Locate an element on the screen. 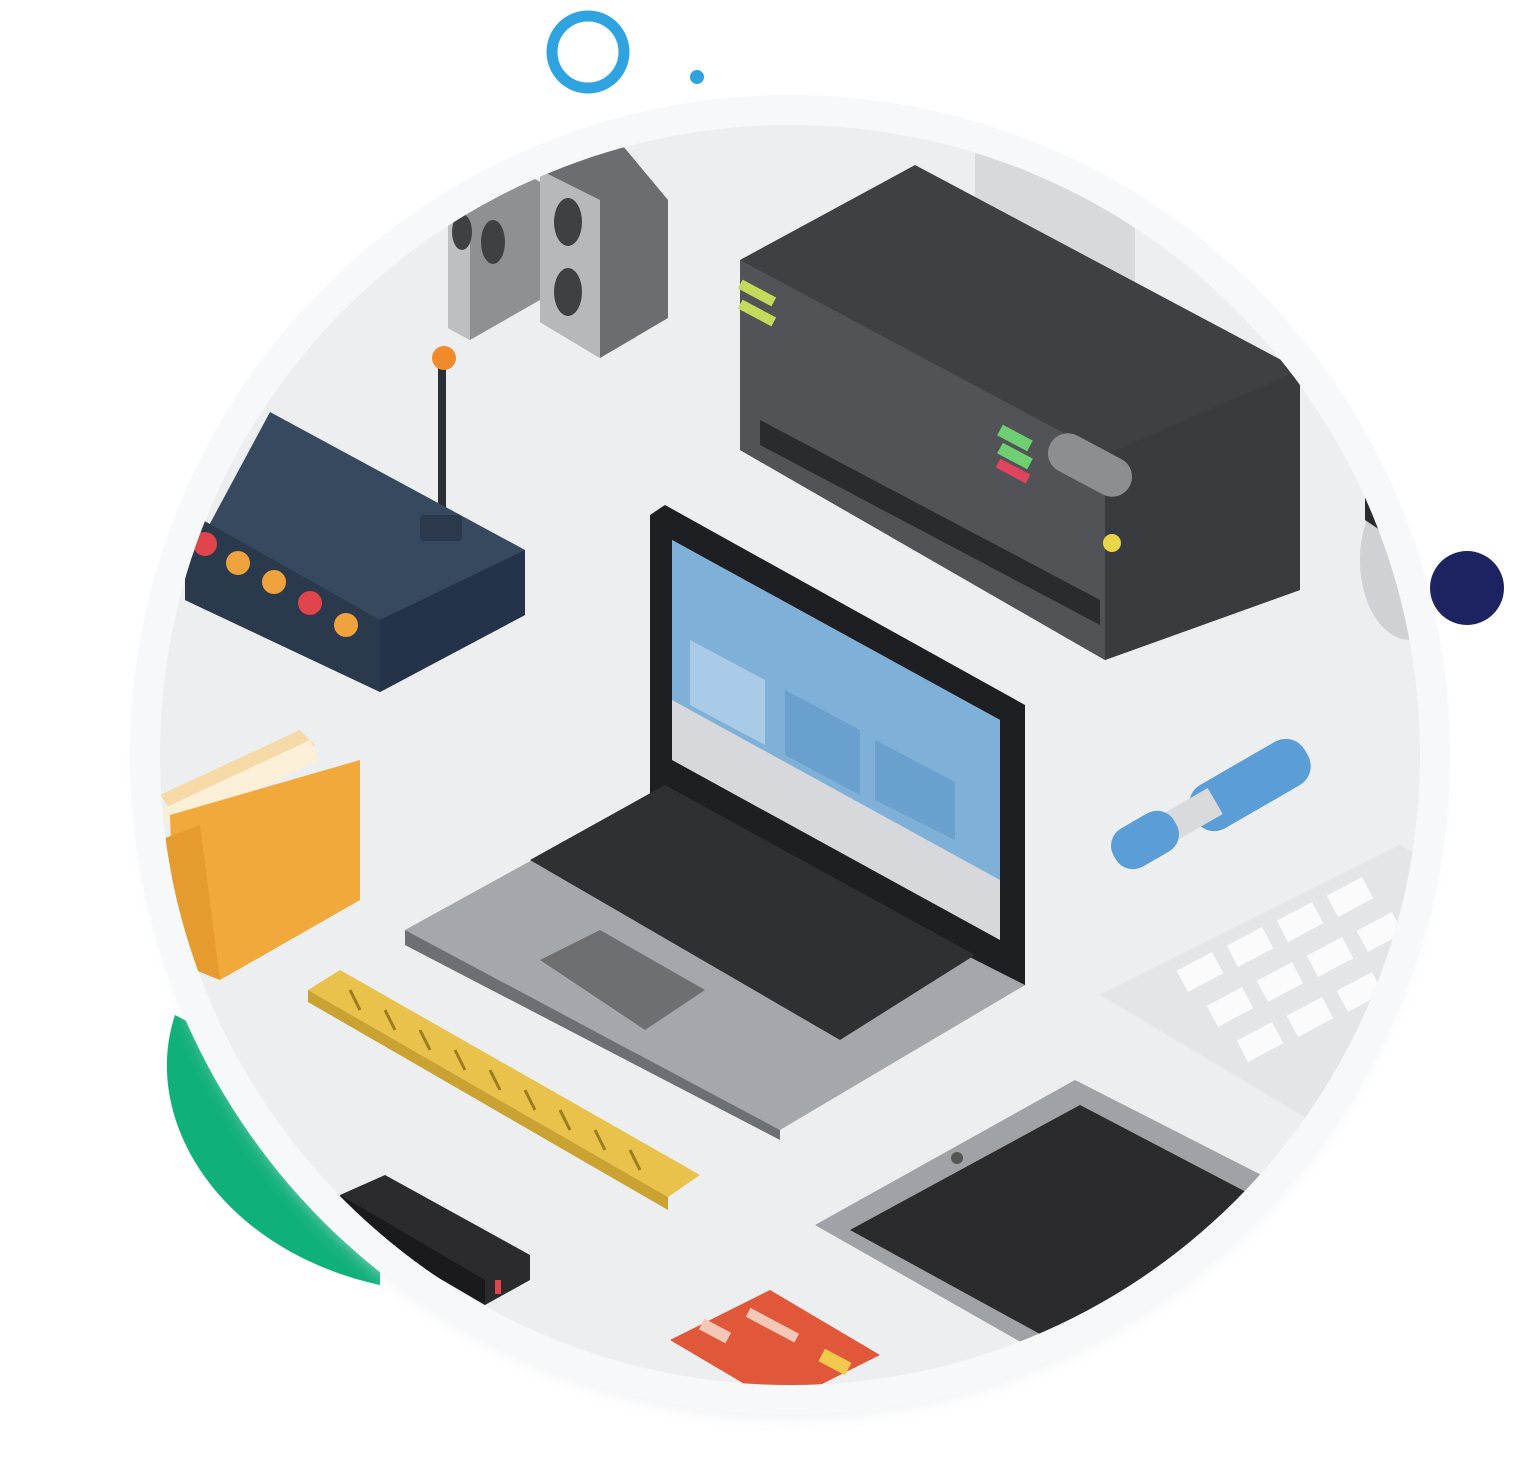  small-dot-decoration is located at coordinates (697, 77).